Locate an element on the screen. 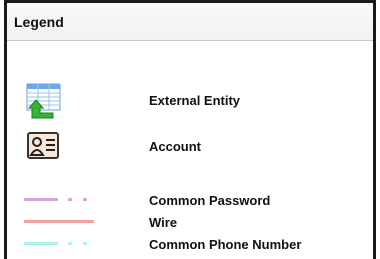  legend-line-common-password: Common Password is located at coordinates (190, 200).